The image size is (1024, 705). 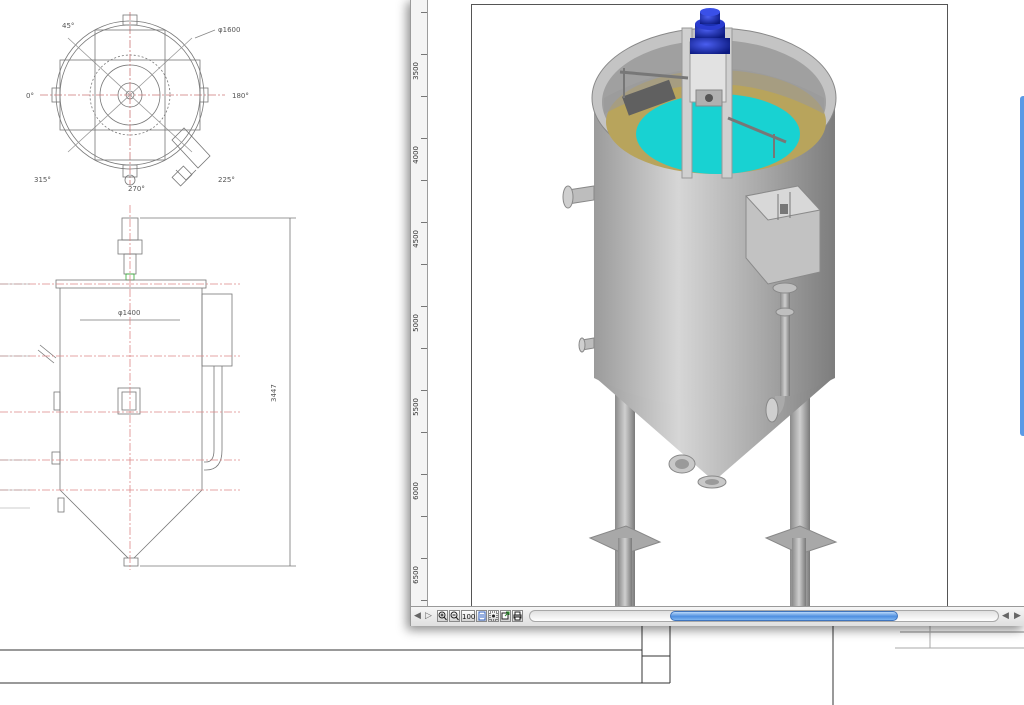 I want to click on title-block, so click(x=512, y=662).